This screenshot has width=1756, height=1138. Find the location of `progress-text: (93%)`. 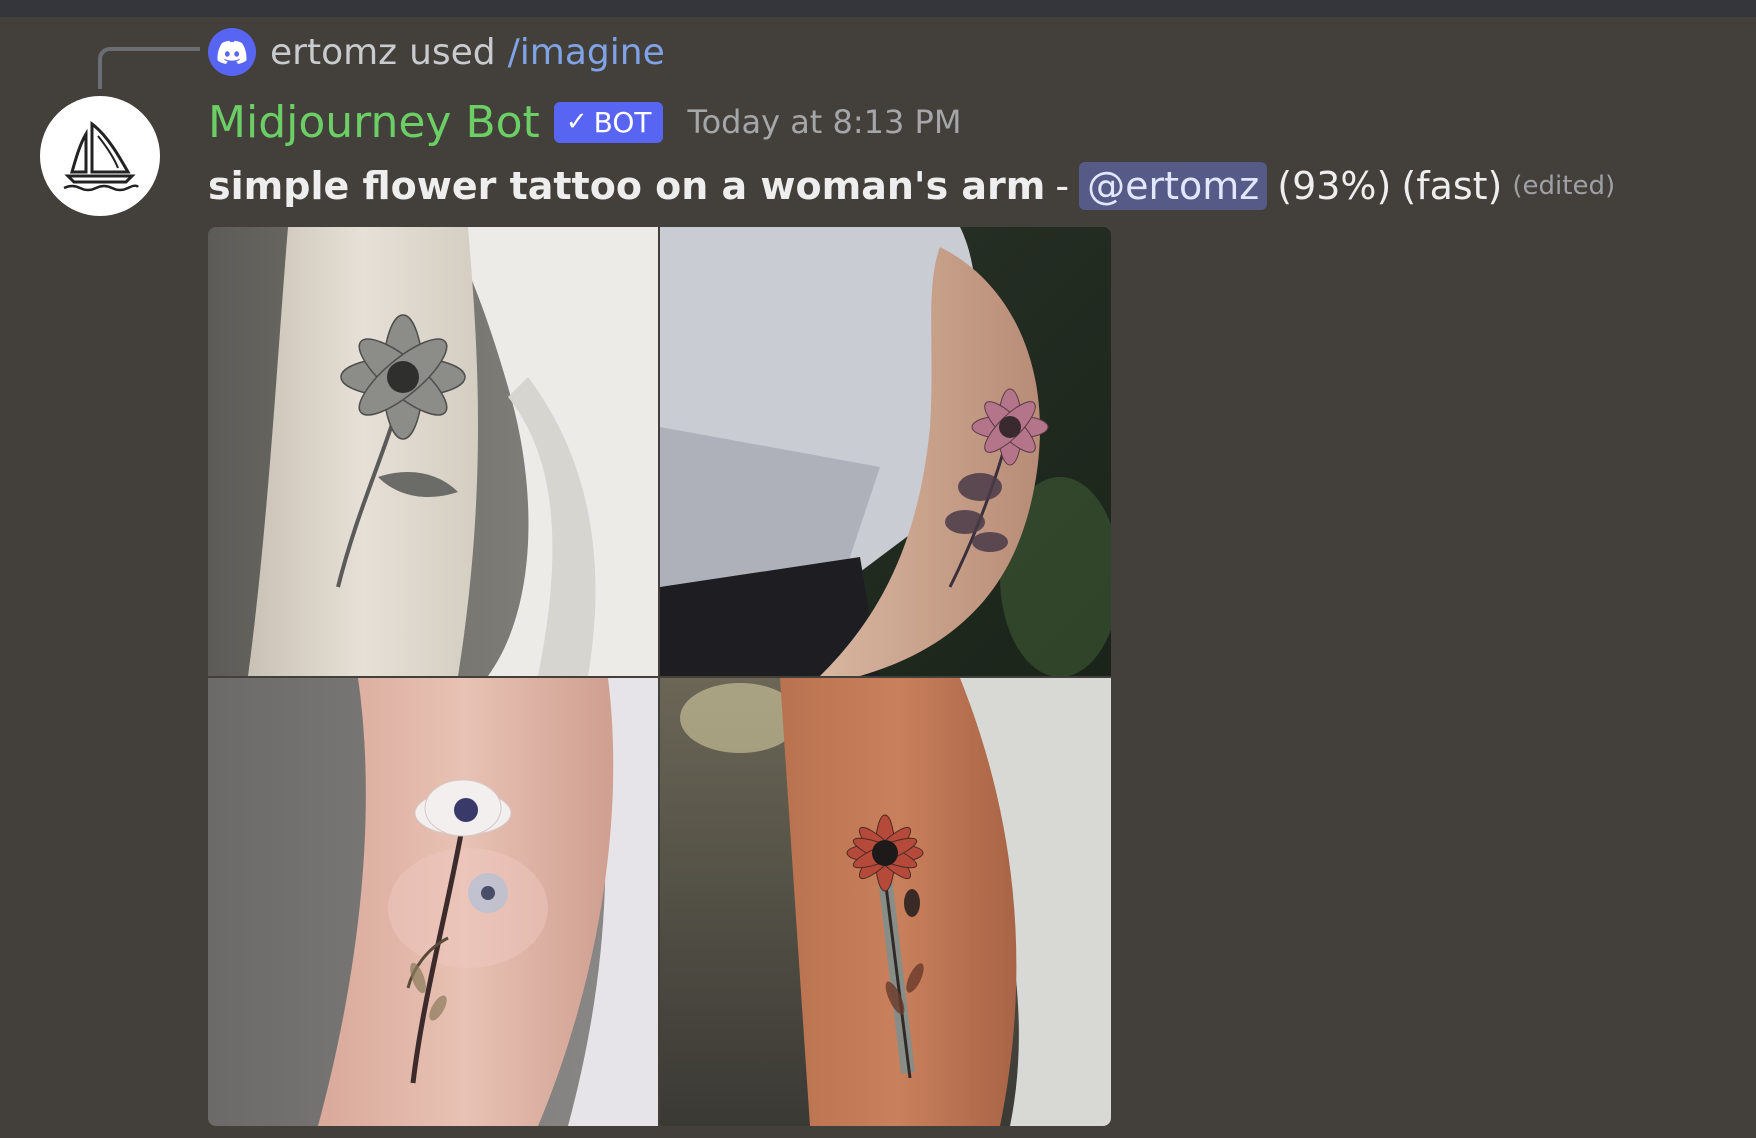

progress-text: (93%) is located at coordinates (1334, 186).